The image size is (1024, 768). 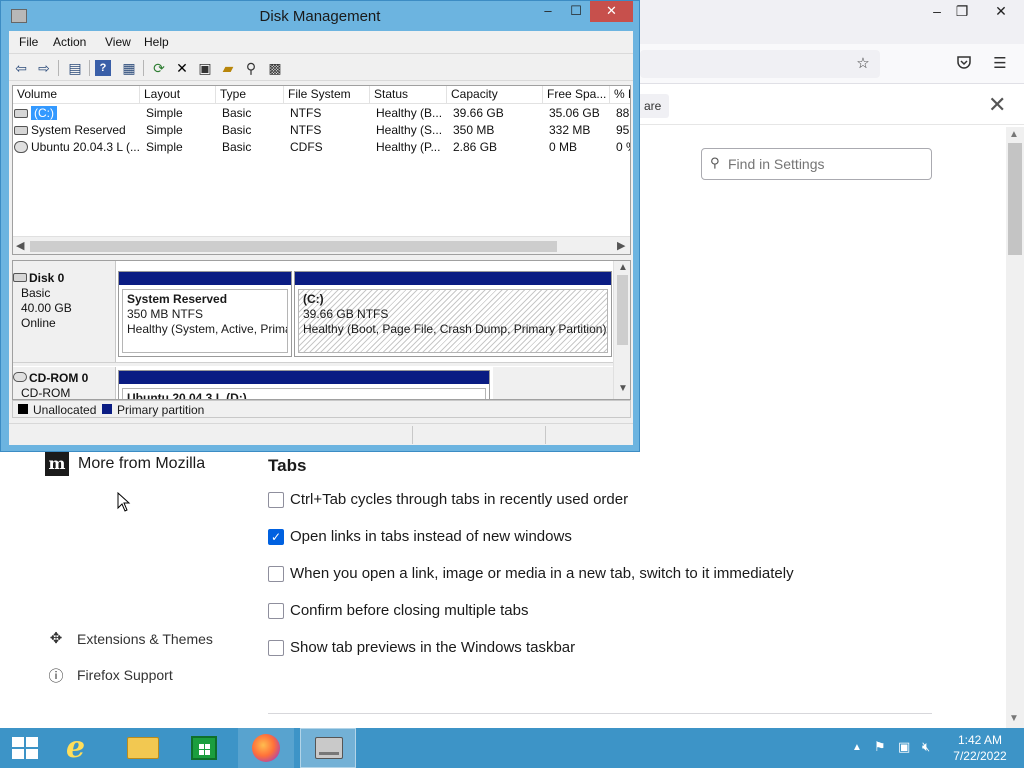 What do you see at coordinates (980, 748) in the screenshot?
I see `system-clock: 1:42 AM 7/22/2022` at bounding box center [980, 748].